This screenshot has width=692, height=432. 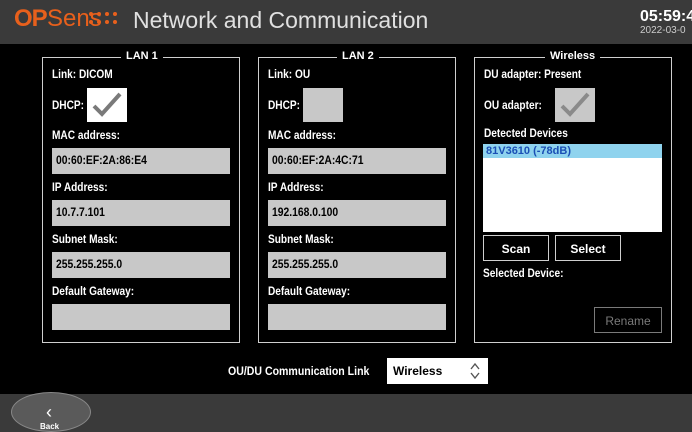 What do you see at coordinates (516, 248) in the screenshot?
I see `scan-button: Scan` at bounding box center [516, 248].